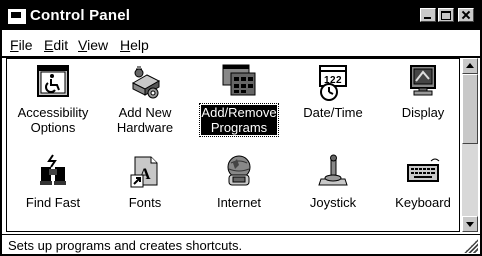 The width and height of the screenshot is (482, 256). Describe the element at coordinates (423, 170) in the screenshot. I see `keyboard-icon` at that location.